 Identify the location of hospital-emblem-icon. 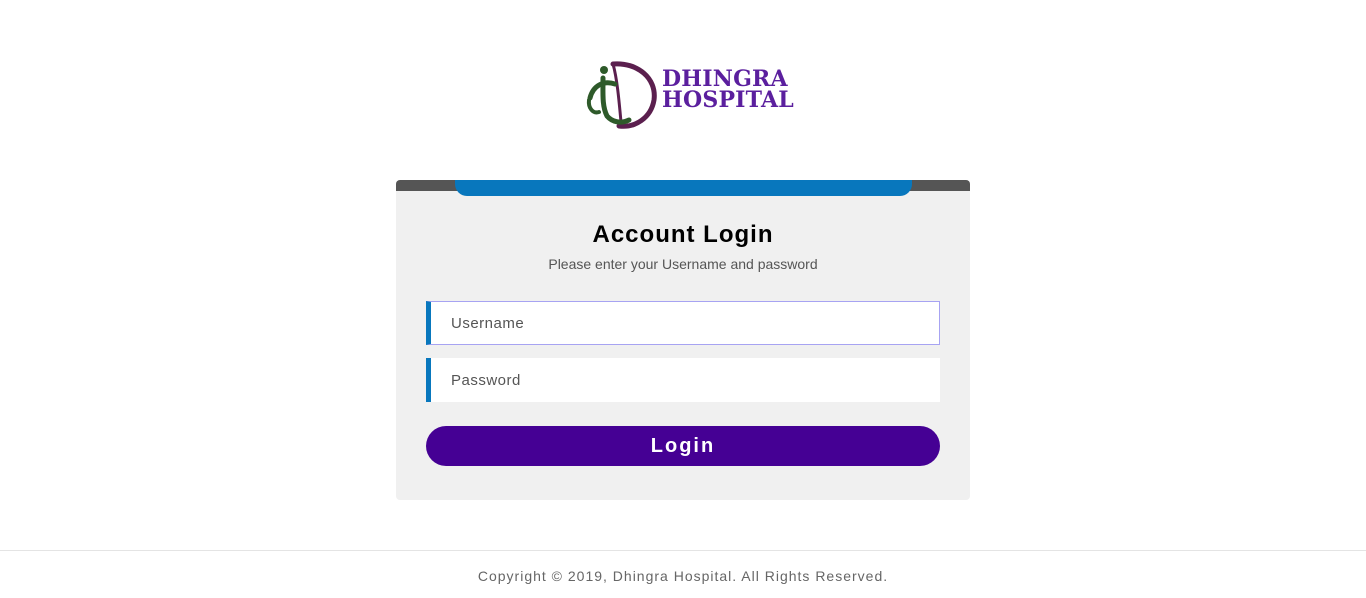
(621, 95).